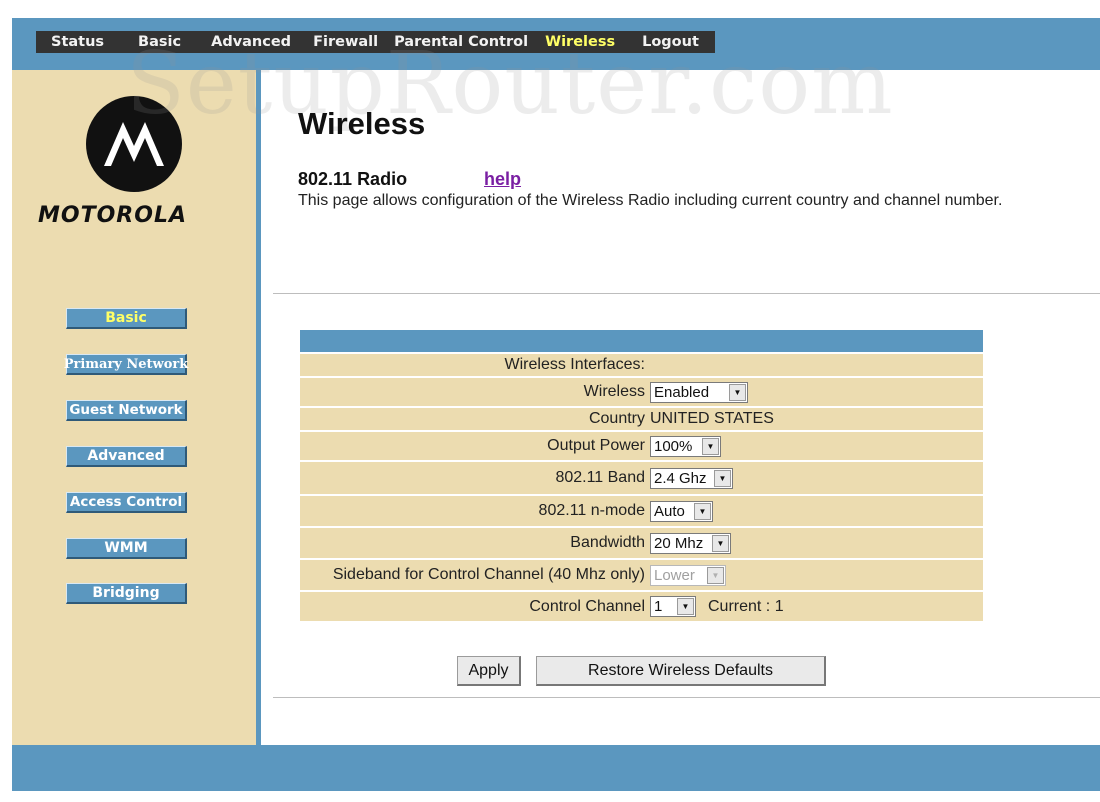 The image size is (1100, 802). I want to click on bandwidth-label: Bandwidth, so click(607, 542).